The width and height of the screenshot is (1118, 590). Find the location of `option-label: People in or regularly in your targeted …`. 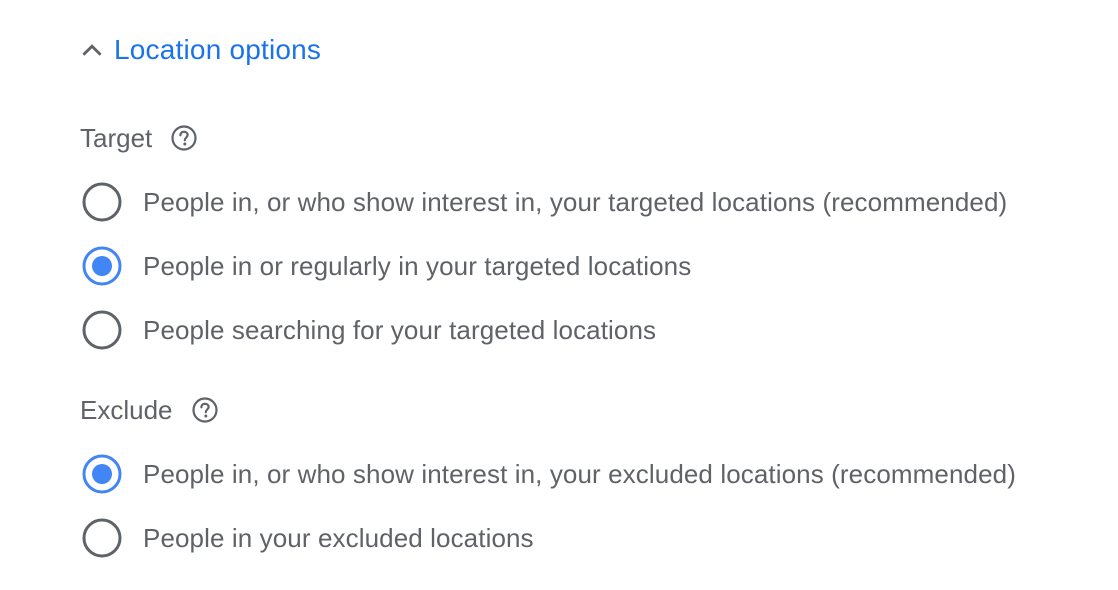

option-label: People in or regularly in your targeted … is located at coordinates (417, 265).